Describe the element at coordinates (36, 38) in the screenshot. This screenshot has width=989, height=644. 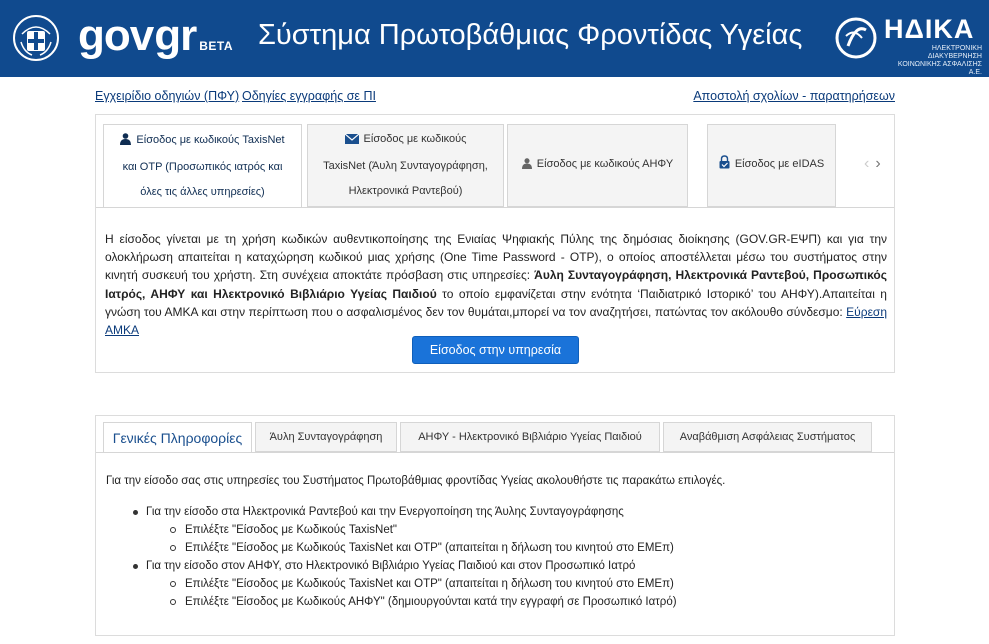
I see `greek-emblem-icon` at that location.